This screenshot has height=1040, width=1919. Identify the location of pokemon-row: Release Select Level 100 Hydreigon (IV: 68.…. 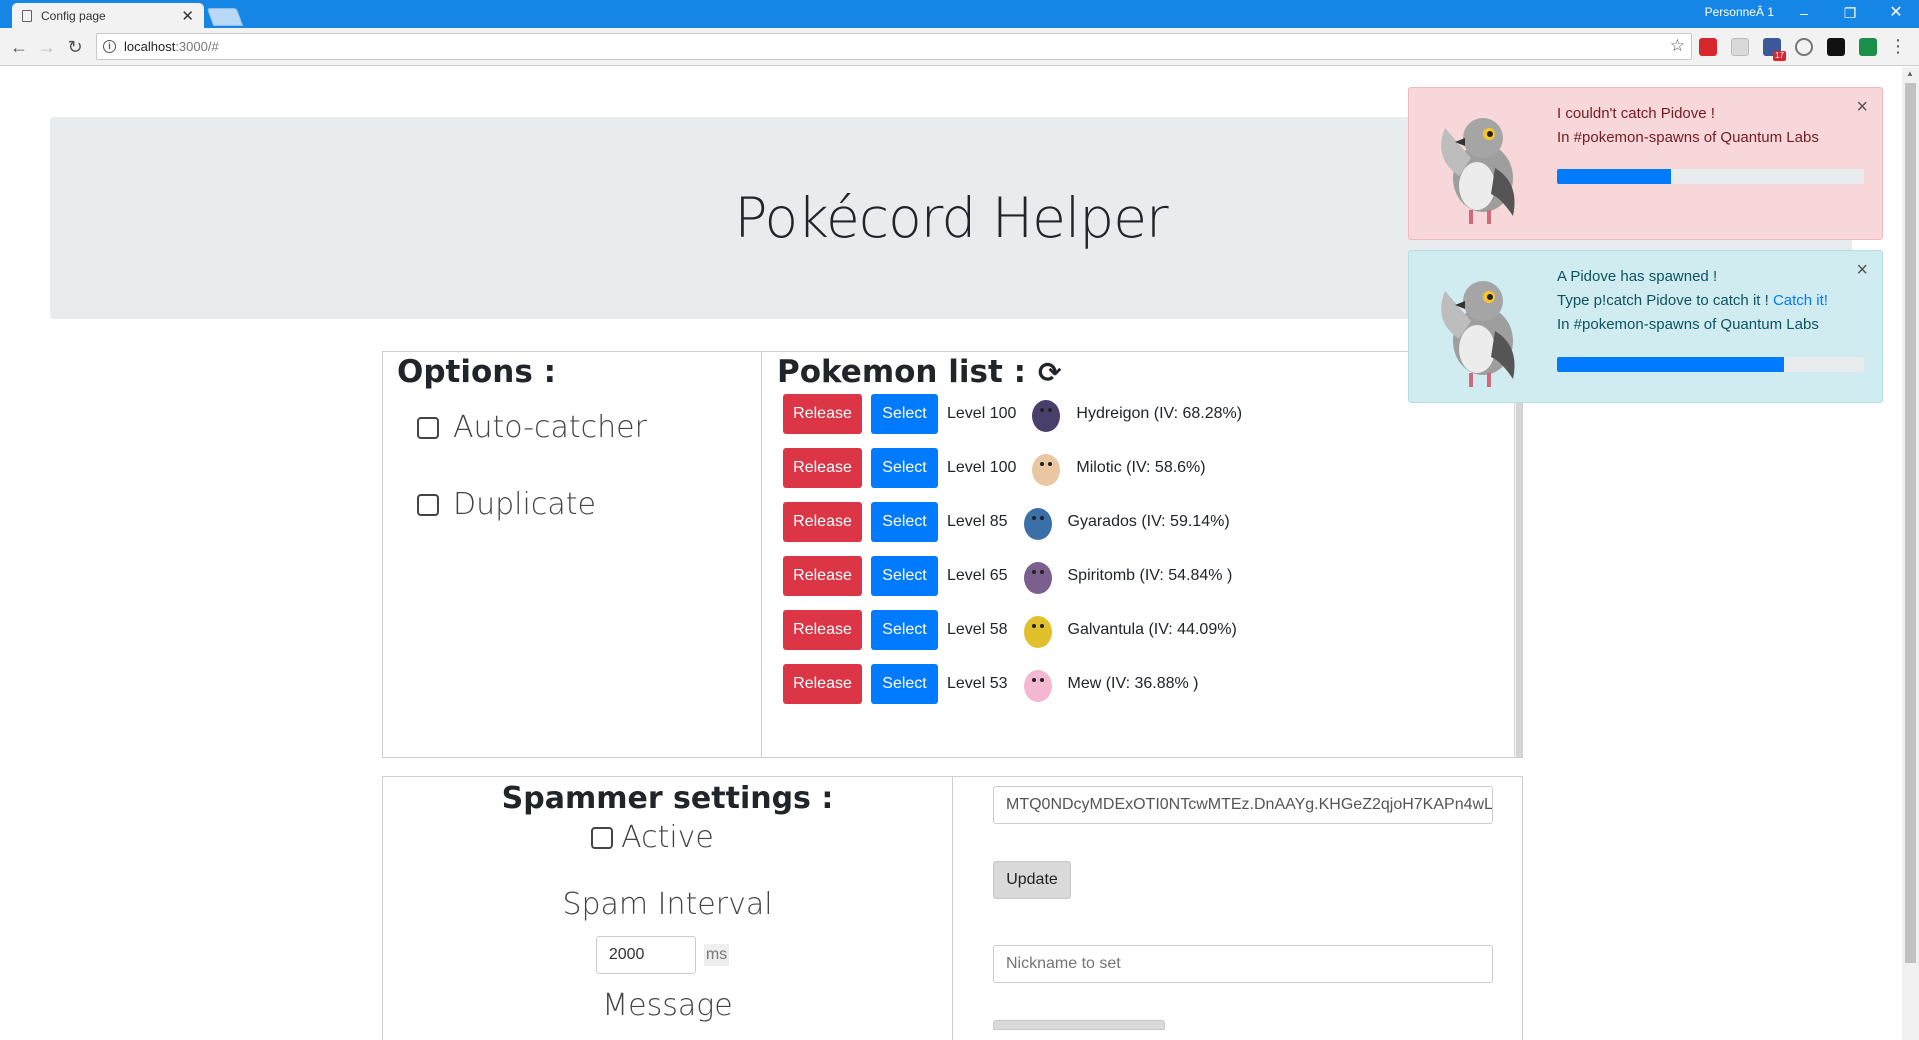
(1012, 414).